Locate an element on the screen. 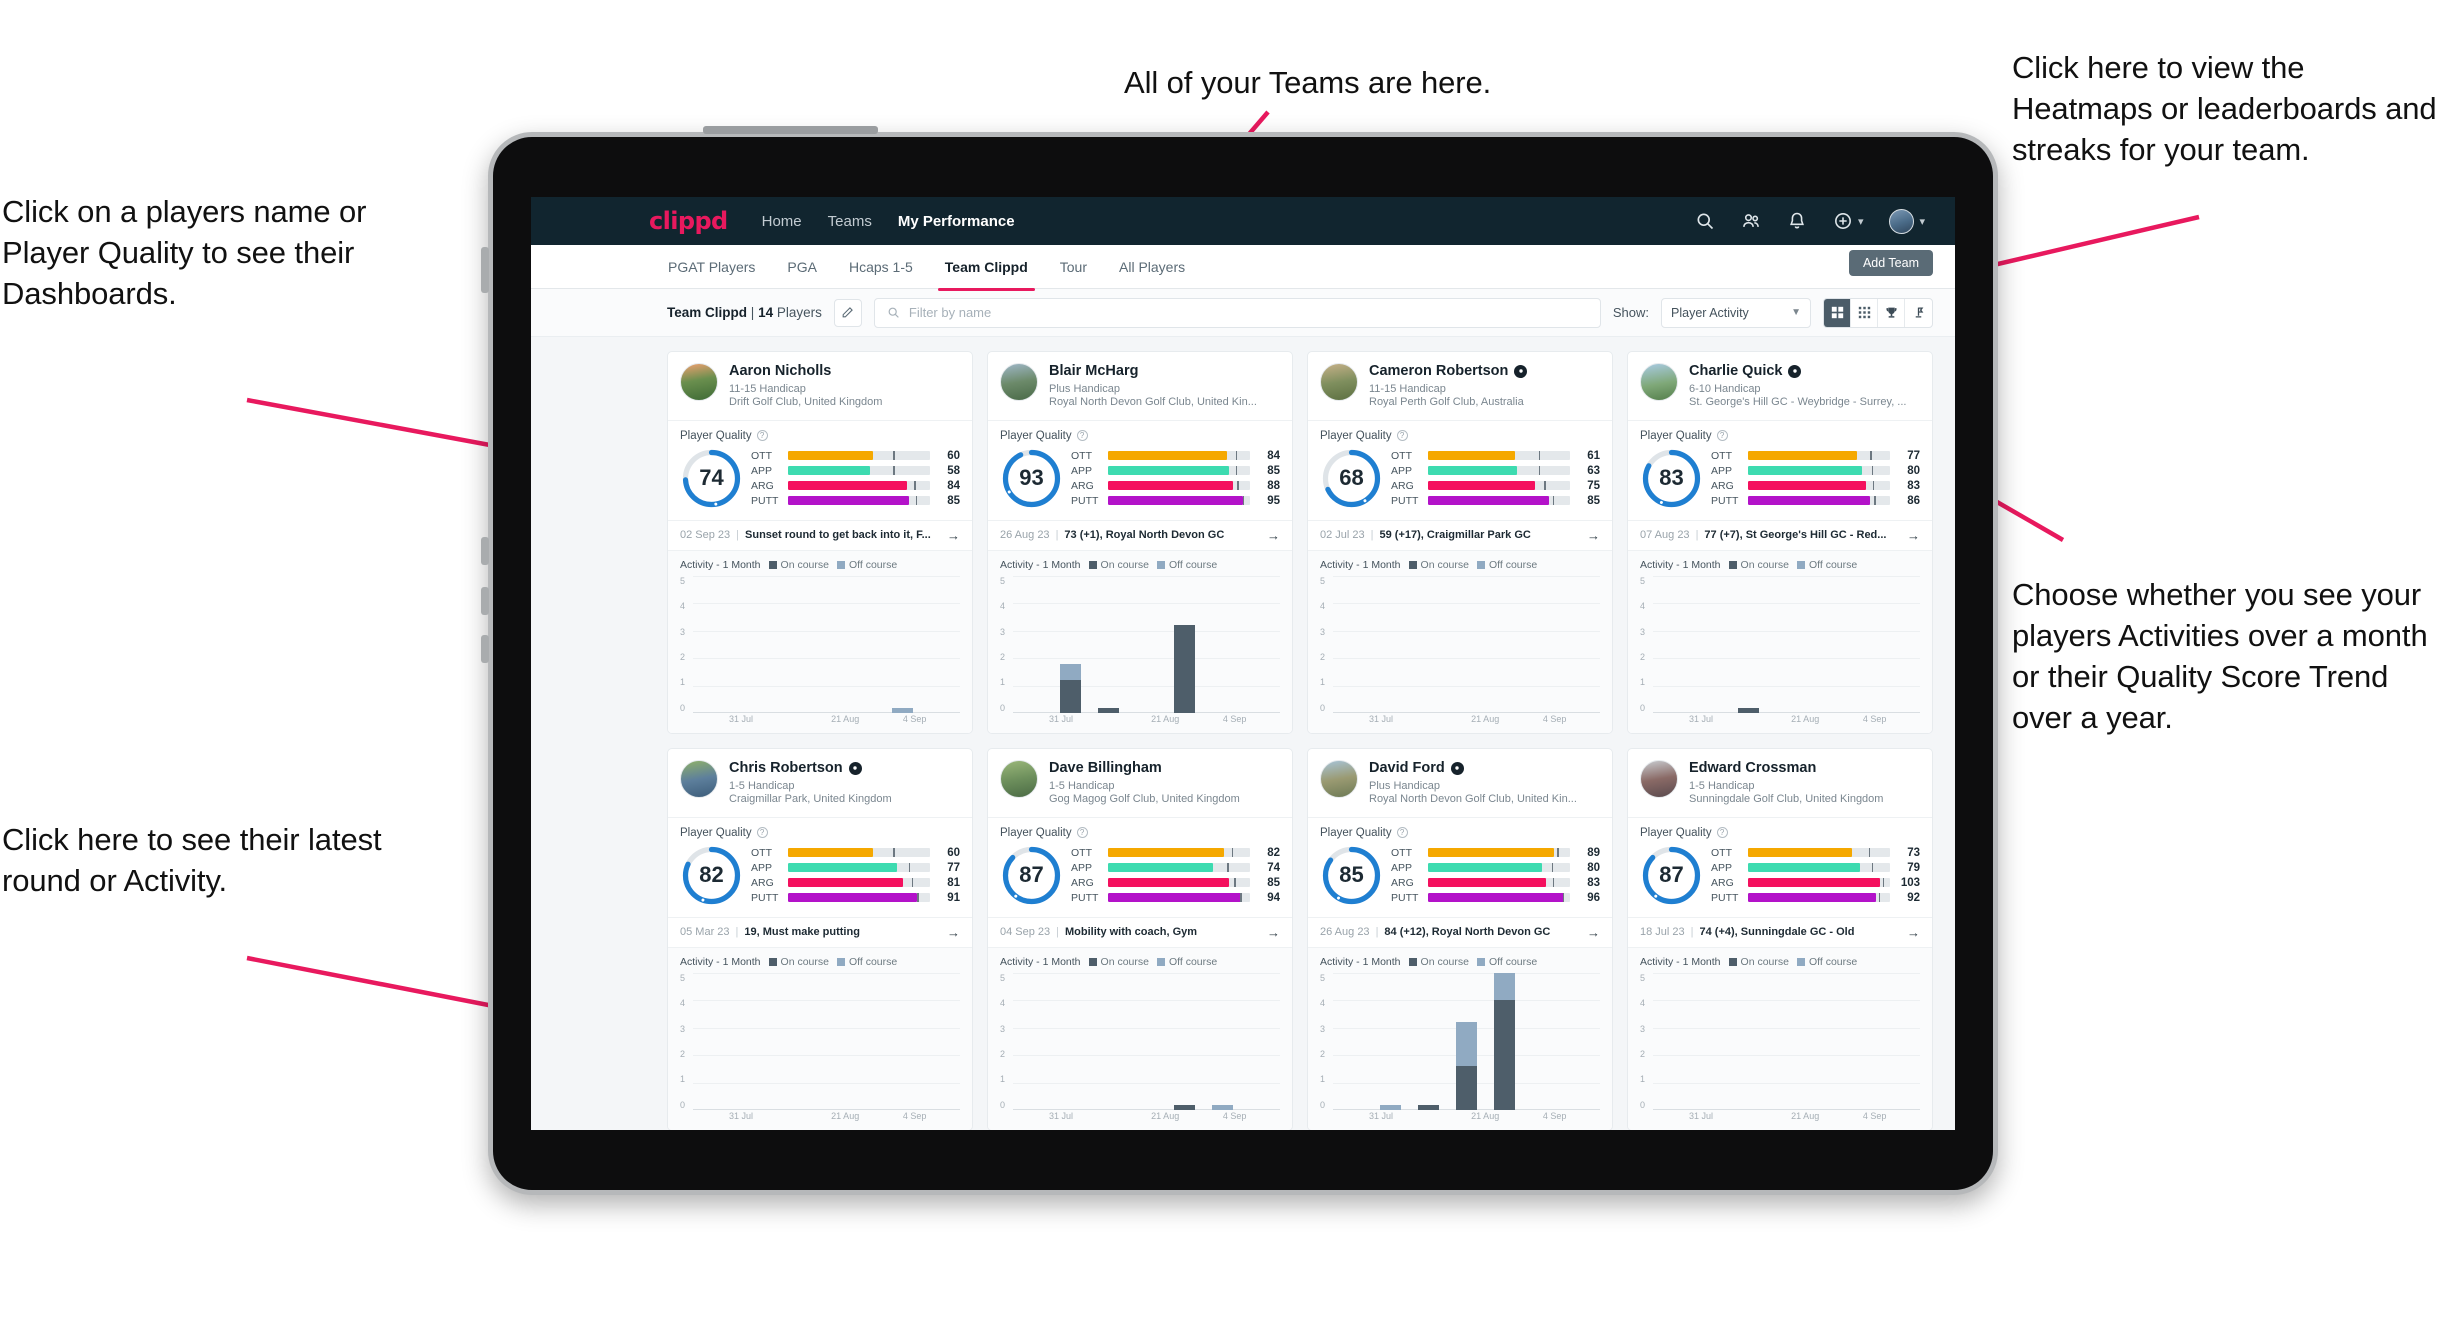 Image resolution: width=2452 pixels, height=1319 pixels. player-name: David Ford is located at coordinates (1484, 768).